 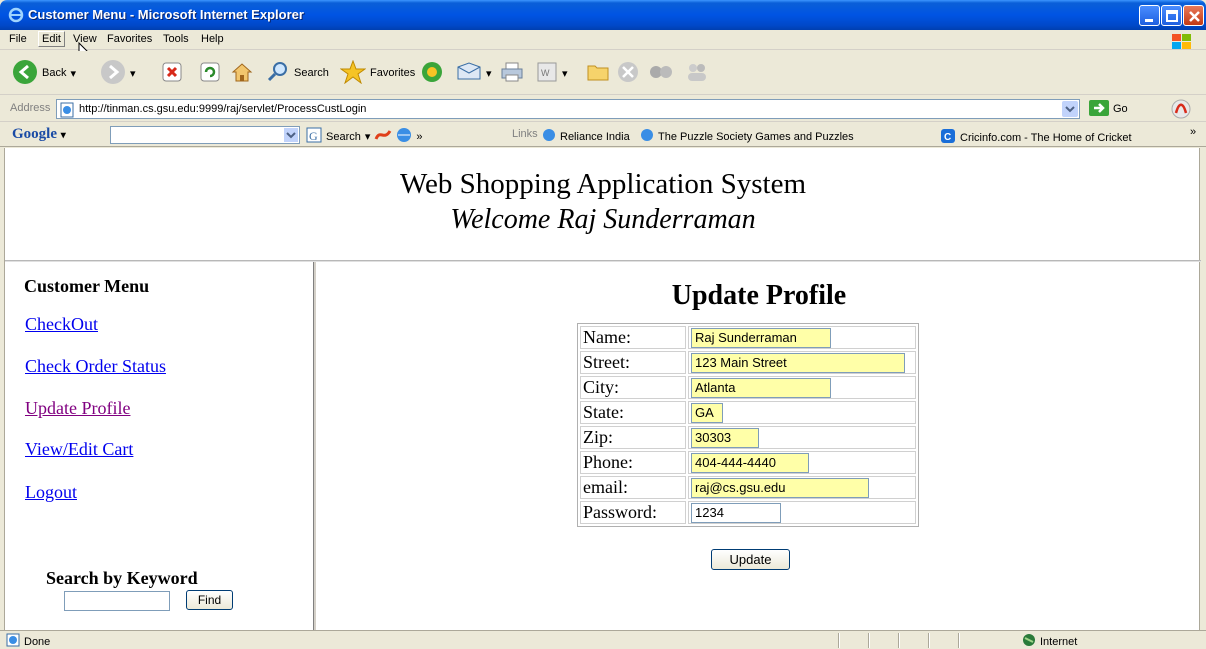 I want to click on messenger2-button, so click(x=697, y=73).